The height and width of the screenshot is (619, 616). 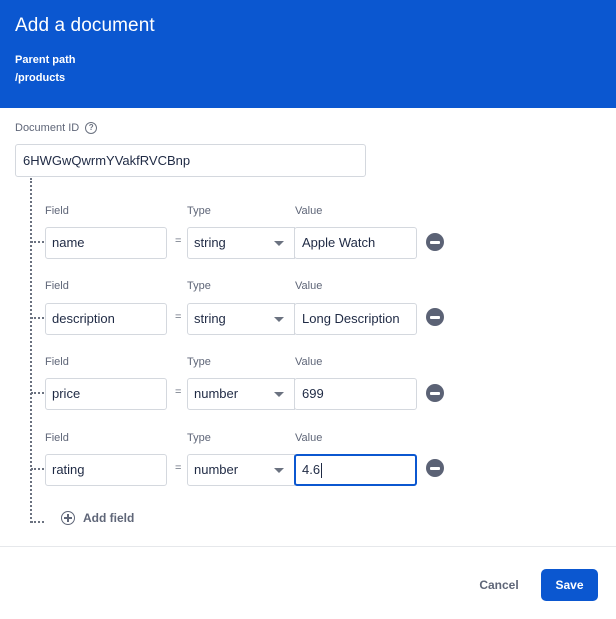 I want to click on cancel-button: Cancel, so click(x=499, y=585).